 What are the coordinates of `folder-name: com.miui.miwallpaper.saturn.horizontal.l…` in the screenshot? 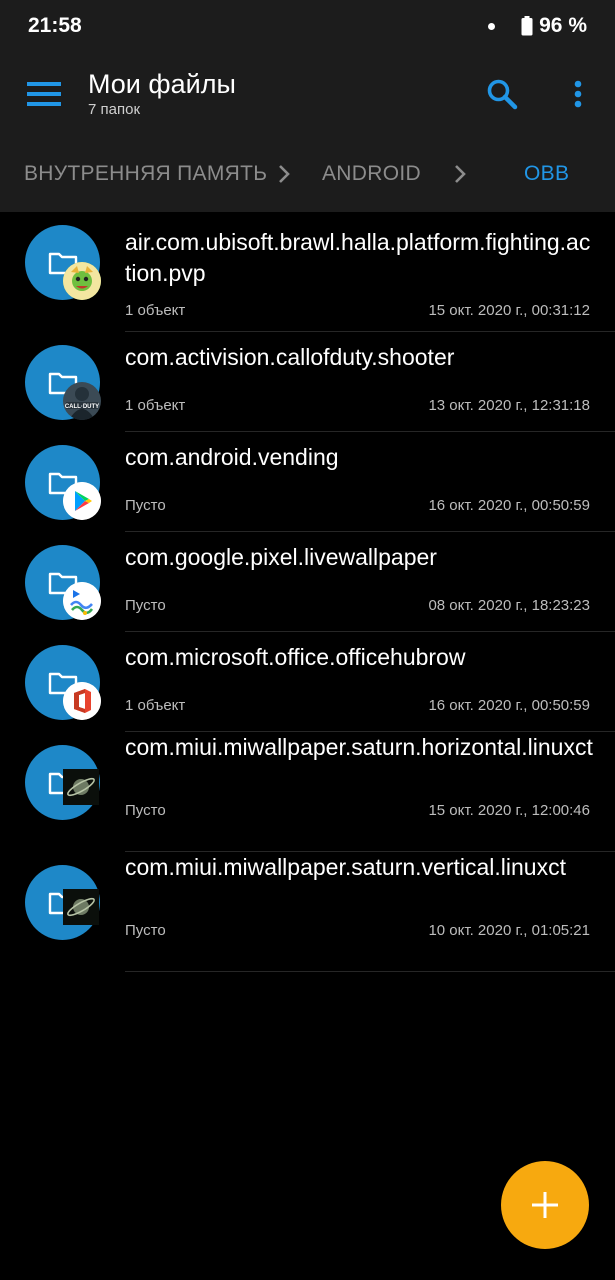 It's located at (359, 747).